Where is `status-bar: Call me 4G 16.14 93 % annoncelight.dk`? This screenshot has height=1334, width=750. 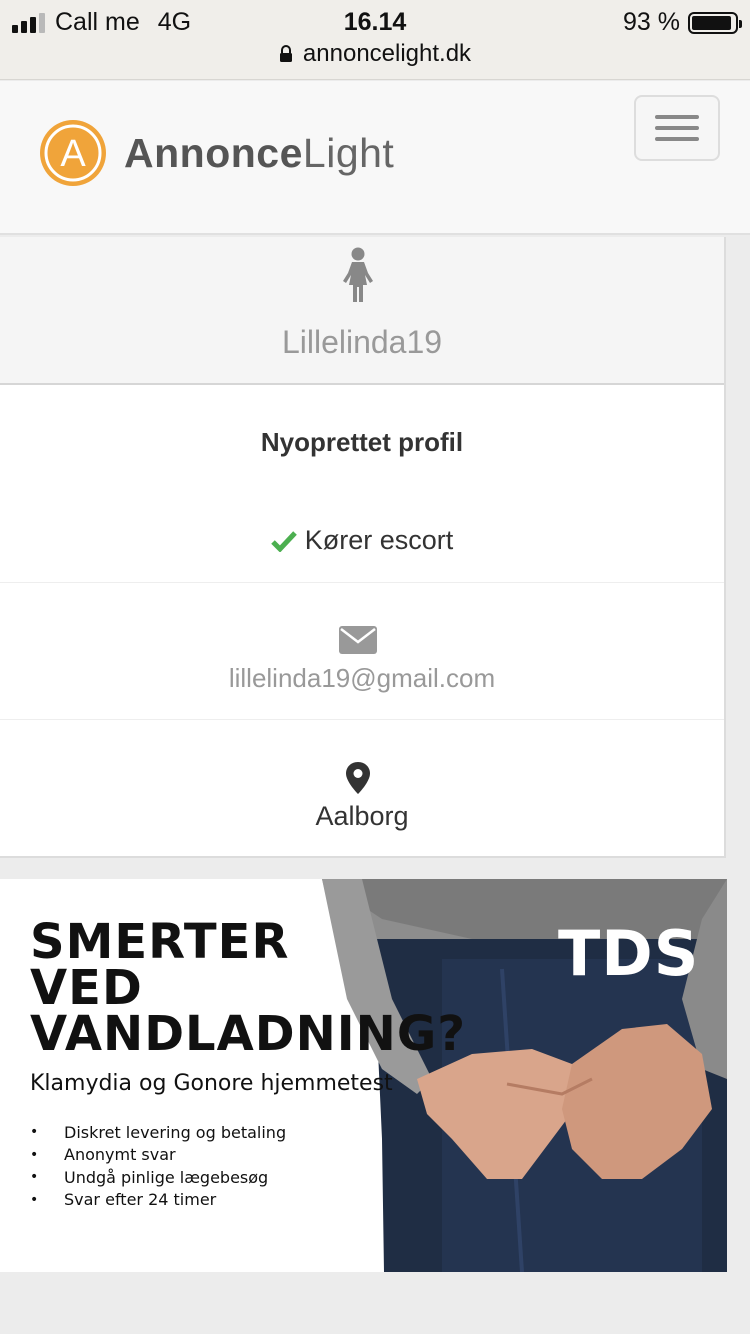
status-bar: Call me 4G 16.14 93 % annoncelight.dk is located at coordinates (375, 40).